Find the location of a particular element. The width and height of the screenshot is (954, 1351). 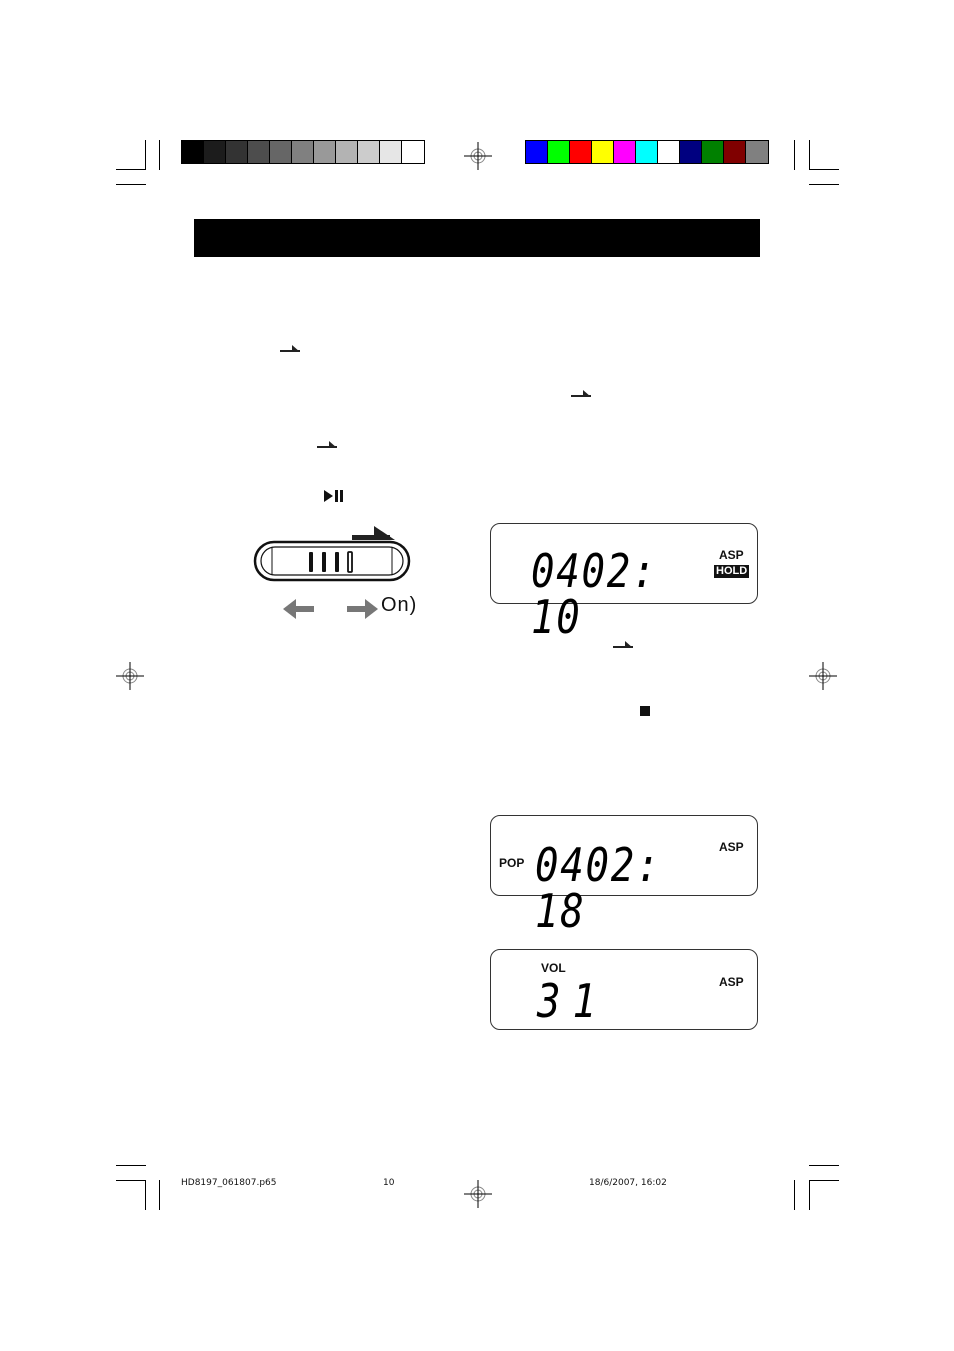

section-header-bar is located at coordinates (477, 238).